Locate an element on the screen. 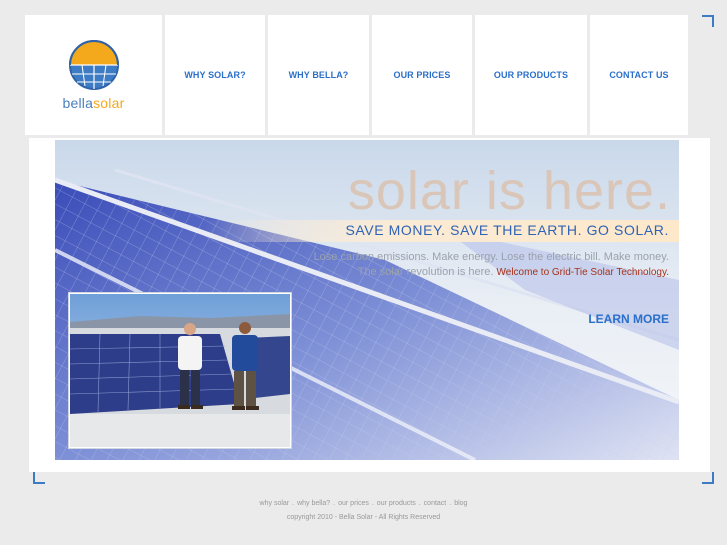 Image resolution: width=727 pixels, height=545 pixels. footer-link-why-bella: why bella? is located at coordinates (313, 503).